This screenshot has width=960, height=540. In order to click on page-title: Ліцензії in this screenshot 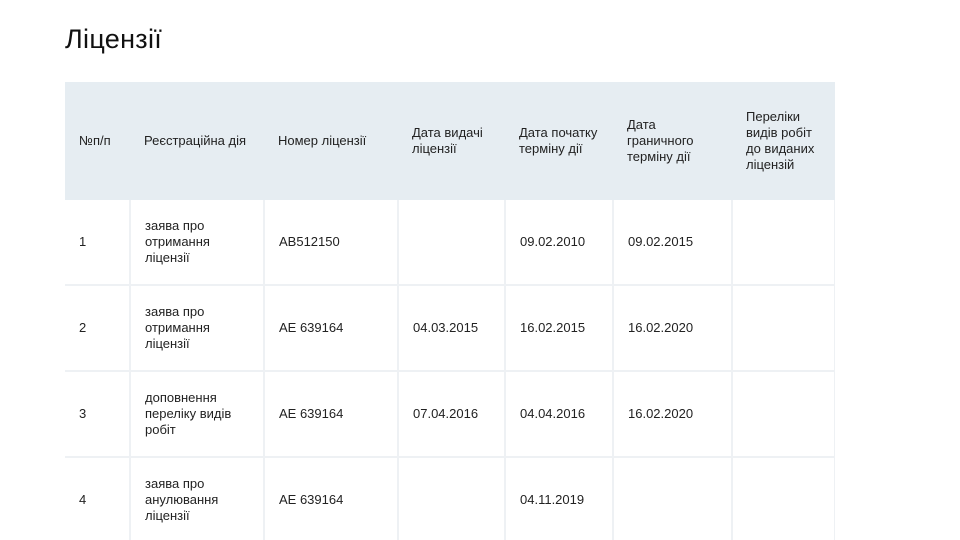, I will do `click(114, 39)`.